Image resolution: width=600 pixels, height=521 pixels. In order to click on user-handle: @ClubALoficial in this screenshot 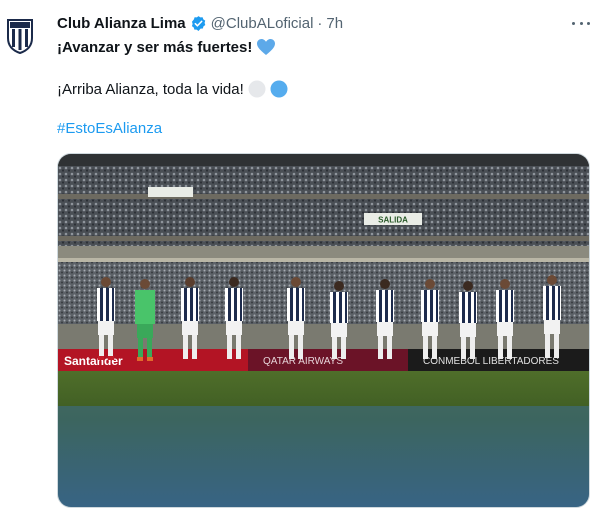, I will do `click(262, 23)`.